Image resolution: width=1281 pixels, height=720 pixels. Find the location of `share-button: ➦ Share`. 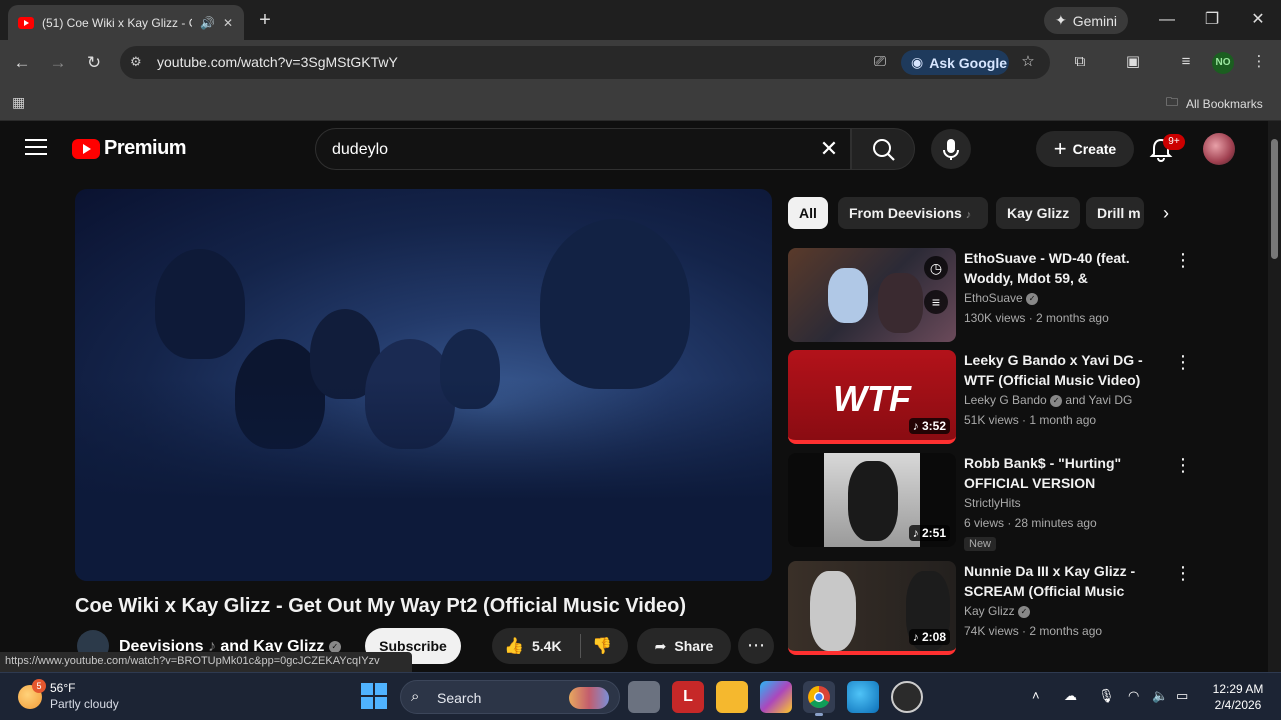

share-button: ➦ Share is located at coordinates (684, 646).